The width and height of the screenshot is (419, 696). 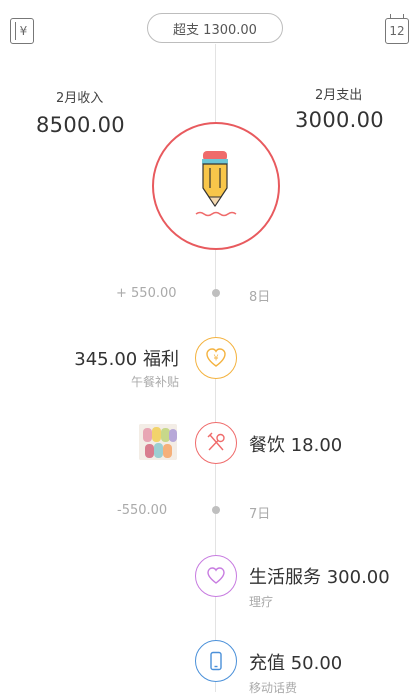 I want to click on pencil-icon, so click(x=216, y=184).